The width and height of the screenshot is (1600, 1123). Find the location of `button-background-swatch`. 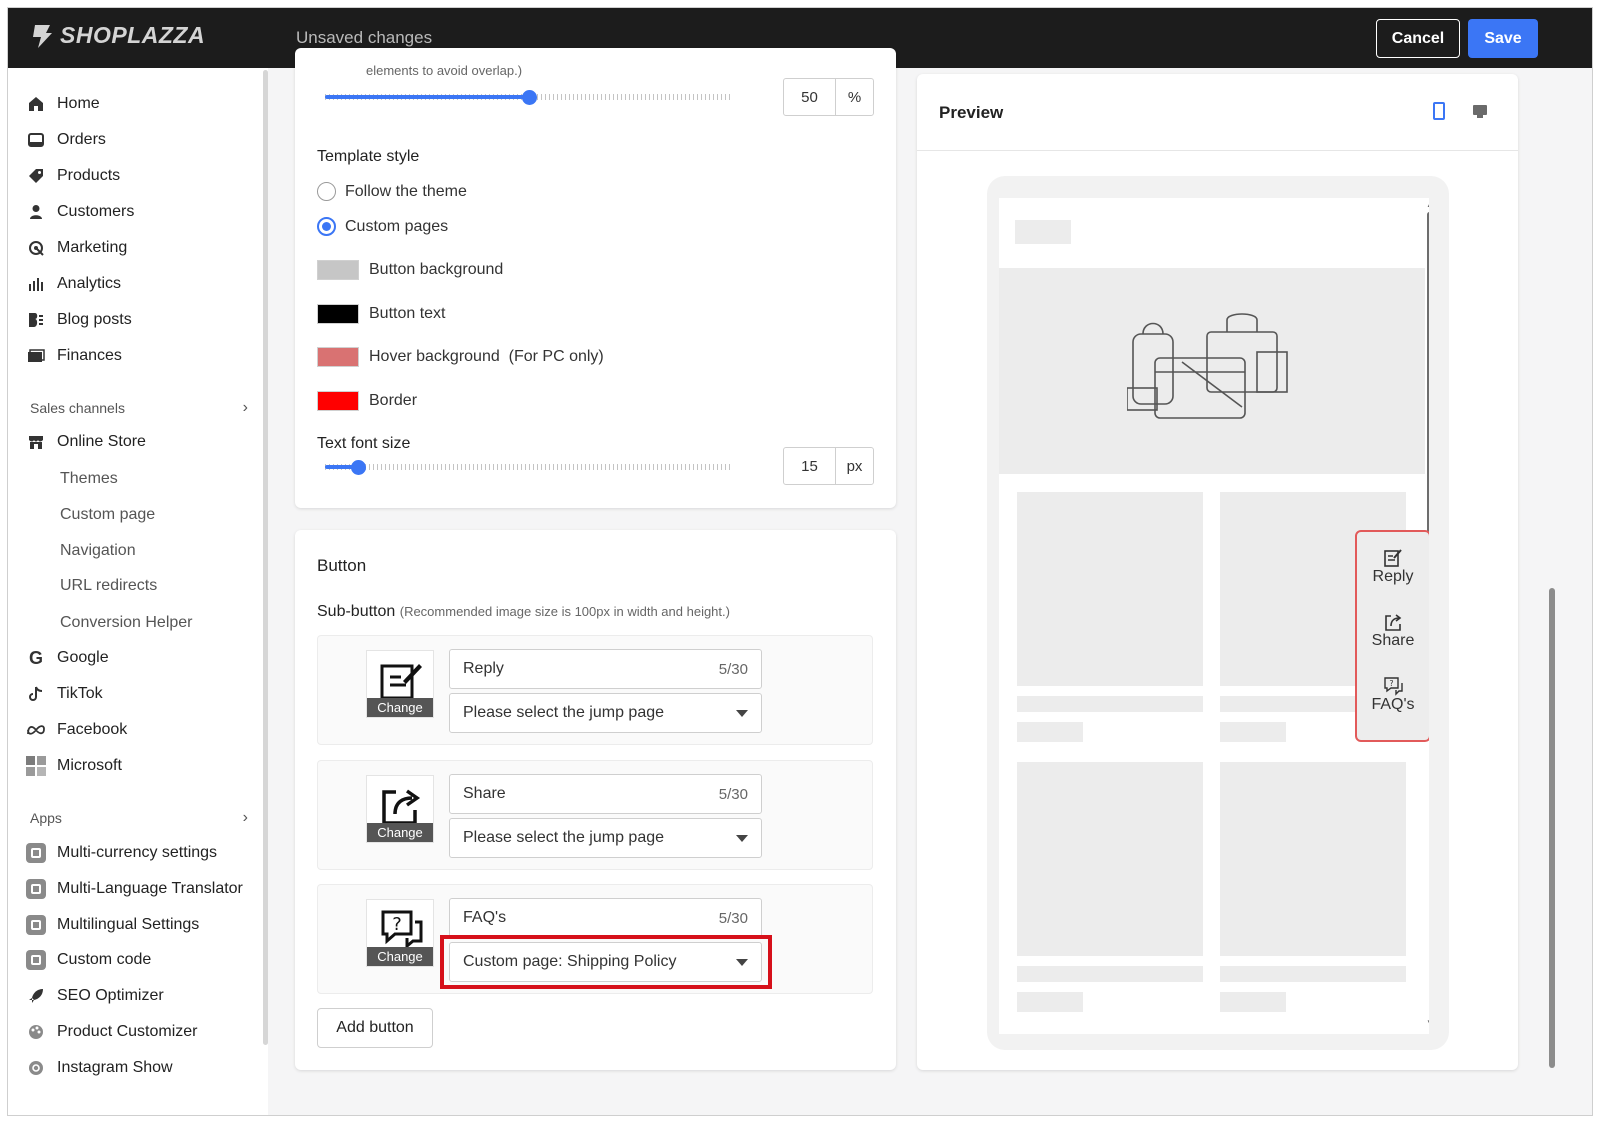

button-background-swatch is located at coordinates (338, 270).